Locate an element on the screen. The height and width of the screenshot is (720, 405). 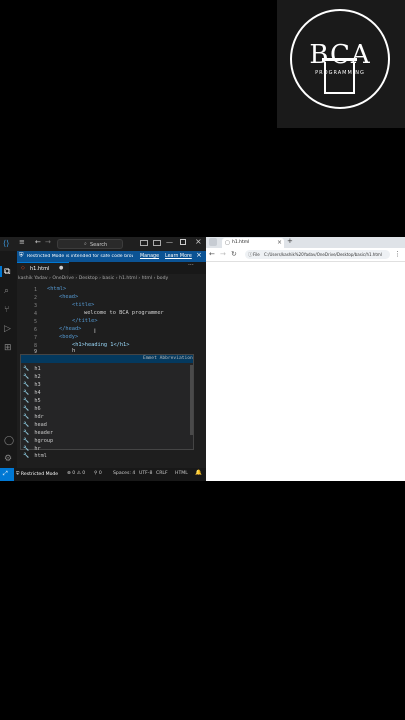
status-encoding: UTF-8 is located at coordinates (145, 473).